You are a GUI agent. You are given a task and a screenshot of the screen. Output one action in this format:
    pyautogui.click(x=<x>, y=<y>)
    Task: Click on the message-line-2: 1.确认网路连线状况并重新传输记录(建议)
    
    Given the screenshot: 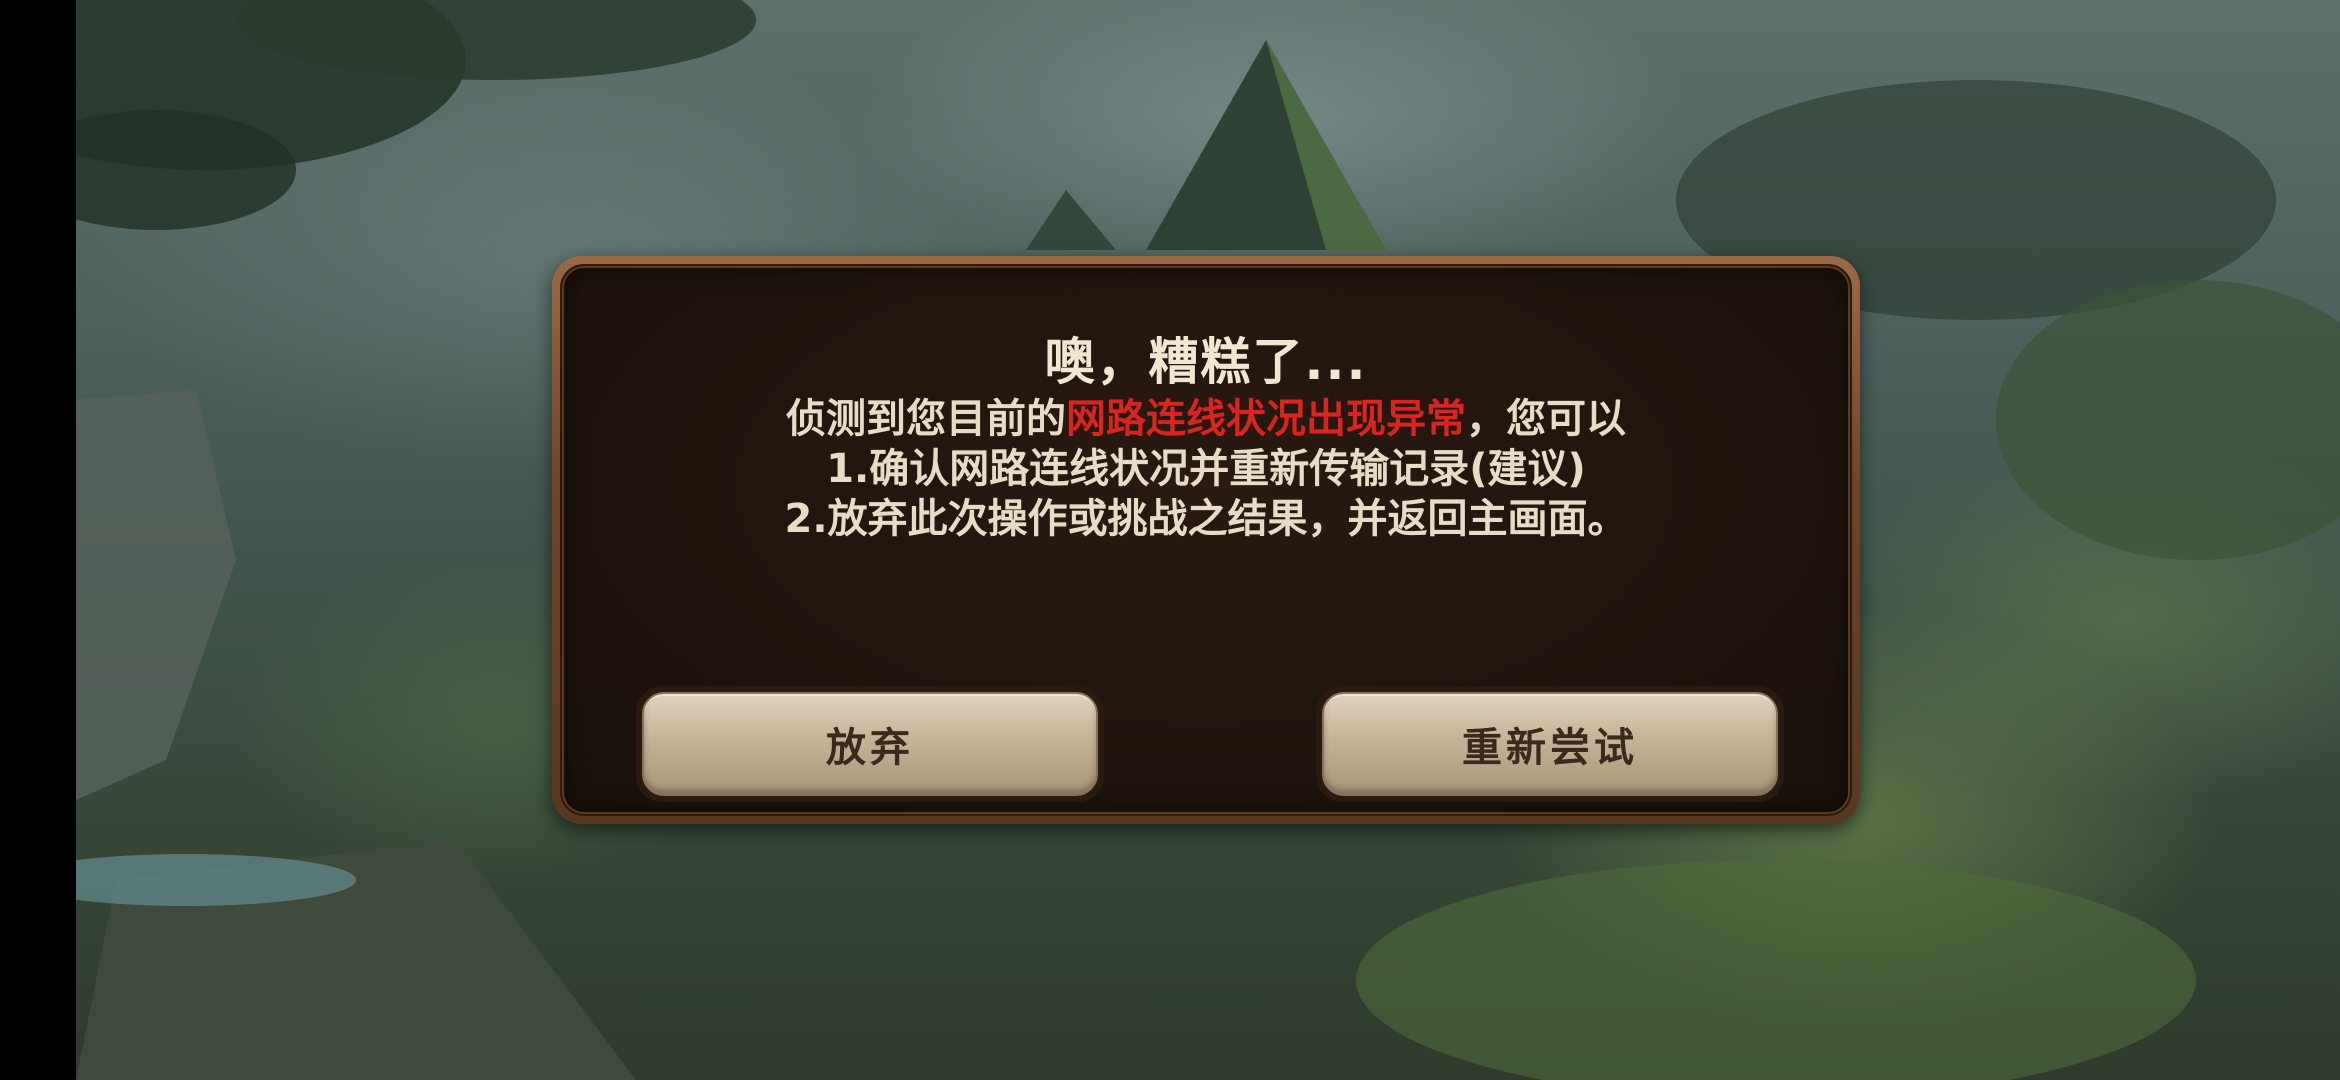 What is the action you would take?
    pyautogui.click(x=1206, y=469)
    